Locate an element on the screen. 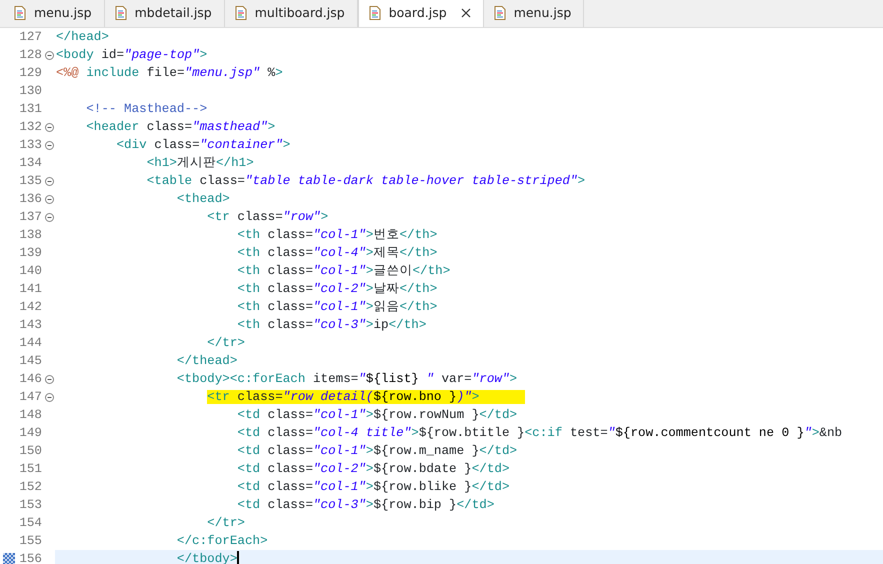 The image size is (883, 564). code-line: <div class="container"> is located at coordinates (203, 145).